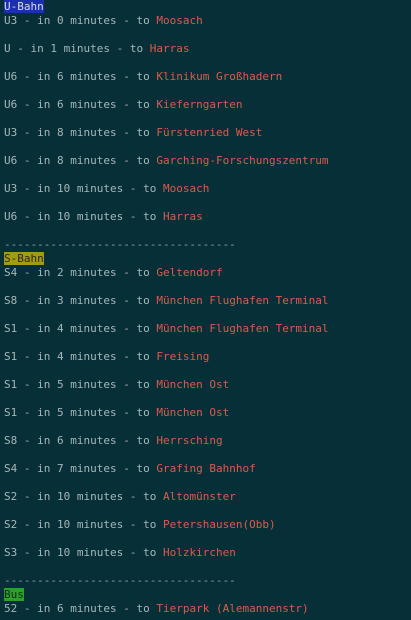 Image resolution: width=411 pixels, height=620 pixels. I want to click on row-text: 4, so click(60, 356).